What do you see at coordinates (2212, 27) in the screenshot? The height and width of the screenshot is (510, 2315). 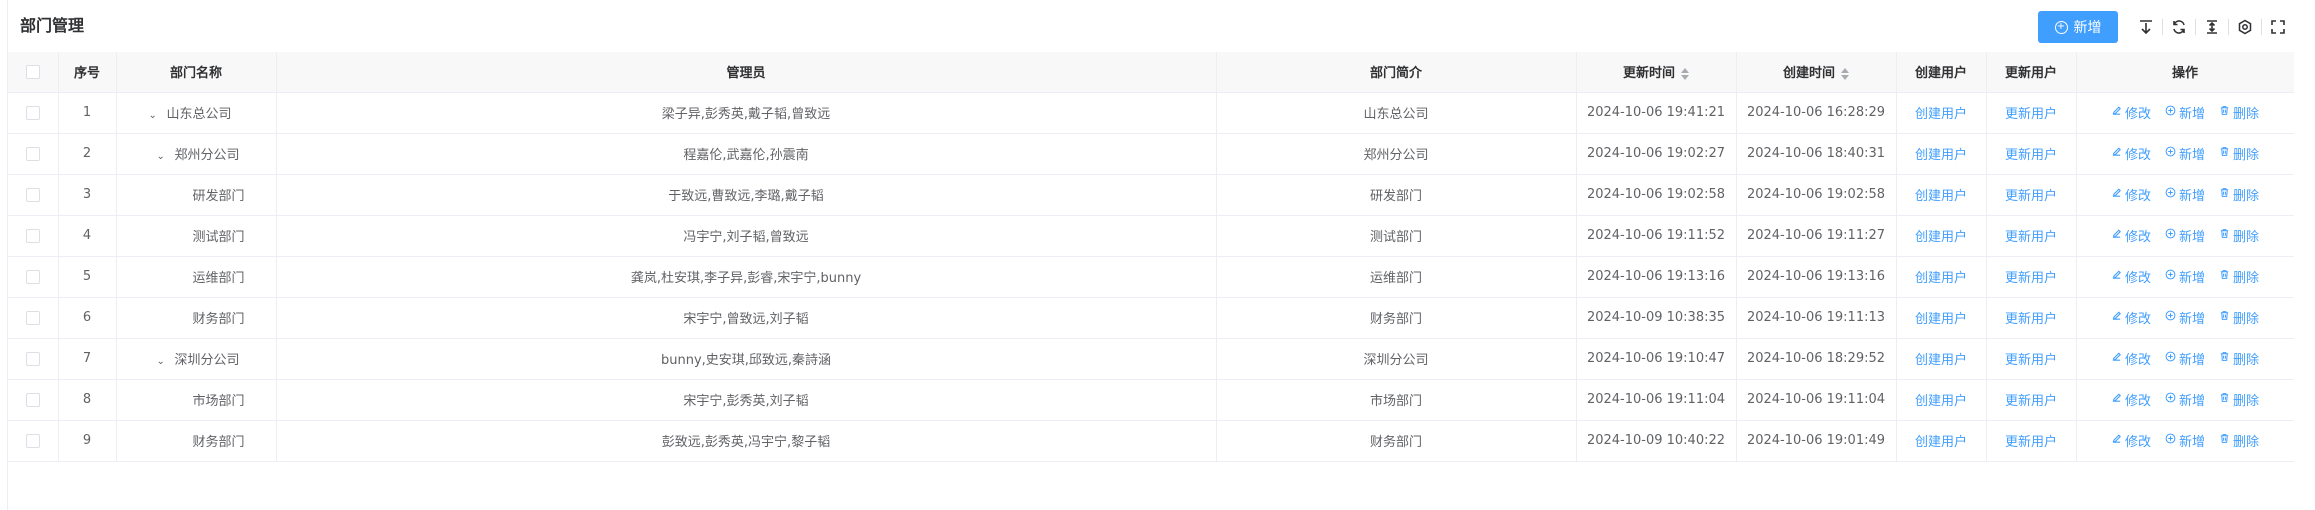 I see `expand-collapse-icon` at bounding box center [2212, 27].